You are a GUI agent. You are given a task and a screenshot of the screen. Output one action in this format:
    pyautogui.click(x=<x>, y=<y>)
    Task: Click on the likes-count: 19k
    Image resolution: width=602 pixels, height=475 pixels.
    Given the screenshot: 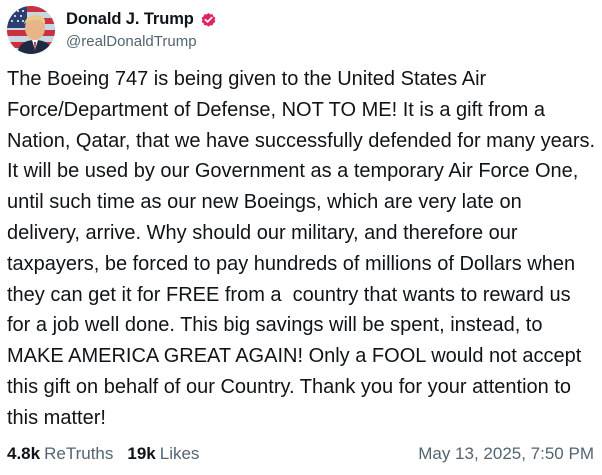 What is the action you would take?
    pyautogui.click(x=141, y=453)
    